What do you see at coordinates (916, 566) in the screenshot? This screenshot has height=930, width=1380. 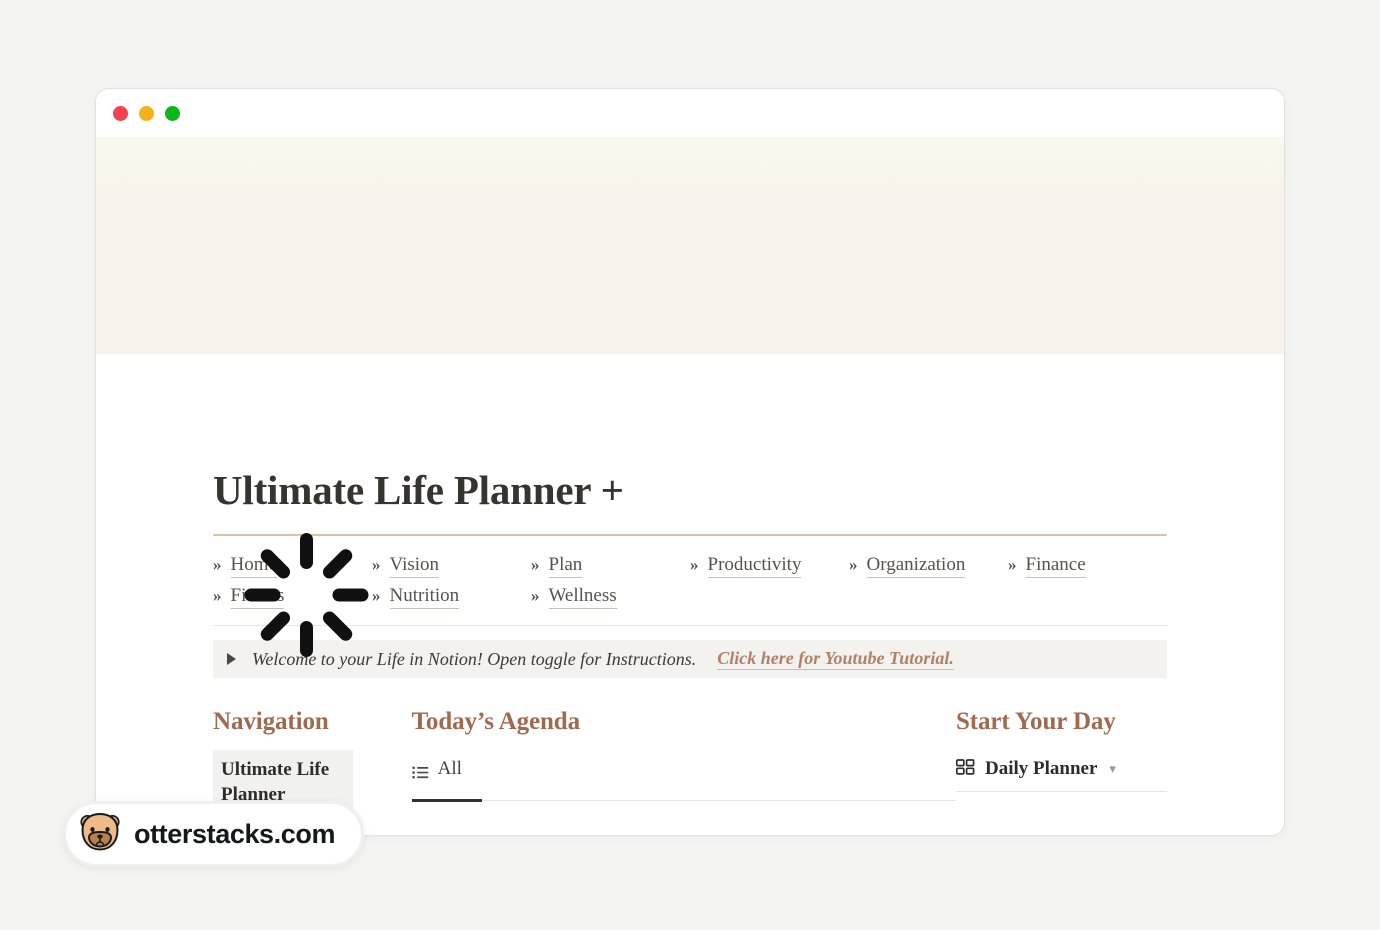 I see `quick-link-label: Organization` at bounding box center [916, 566].